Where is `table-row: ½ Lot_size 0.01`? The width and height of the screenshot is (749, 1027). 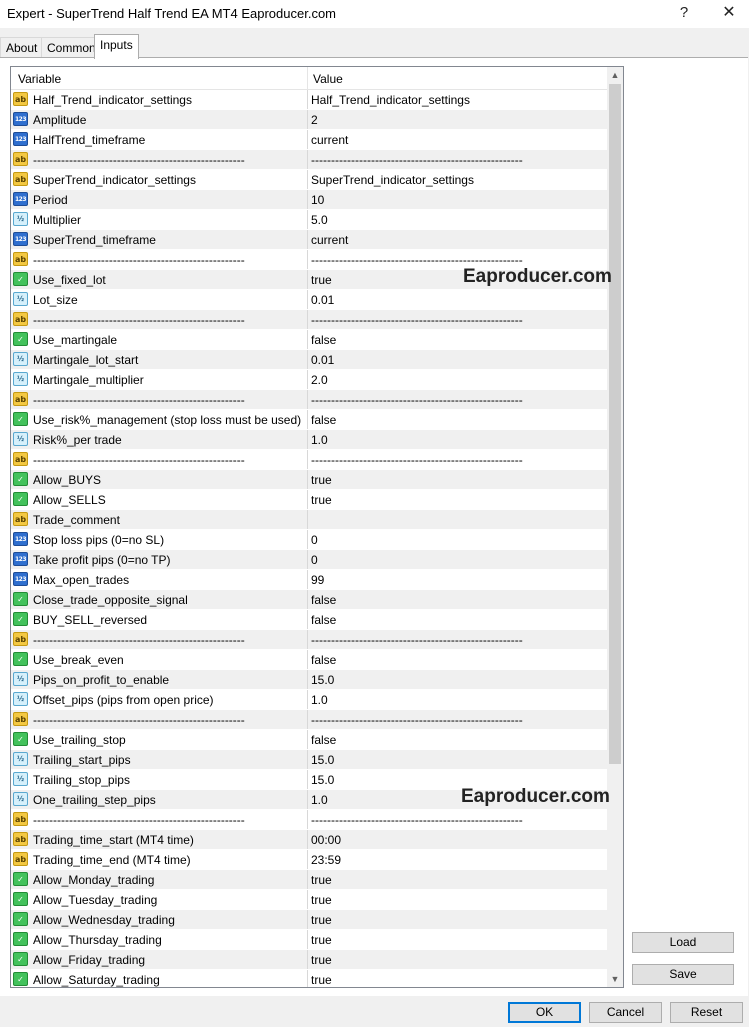
table-row: ½ Lot_size 0.01 is located at coordinates (309, 300).